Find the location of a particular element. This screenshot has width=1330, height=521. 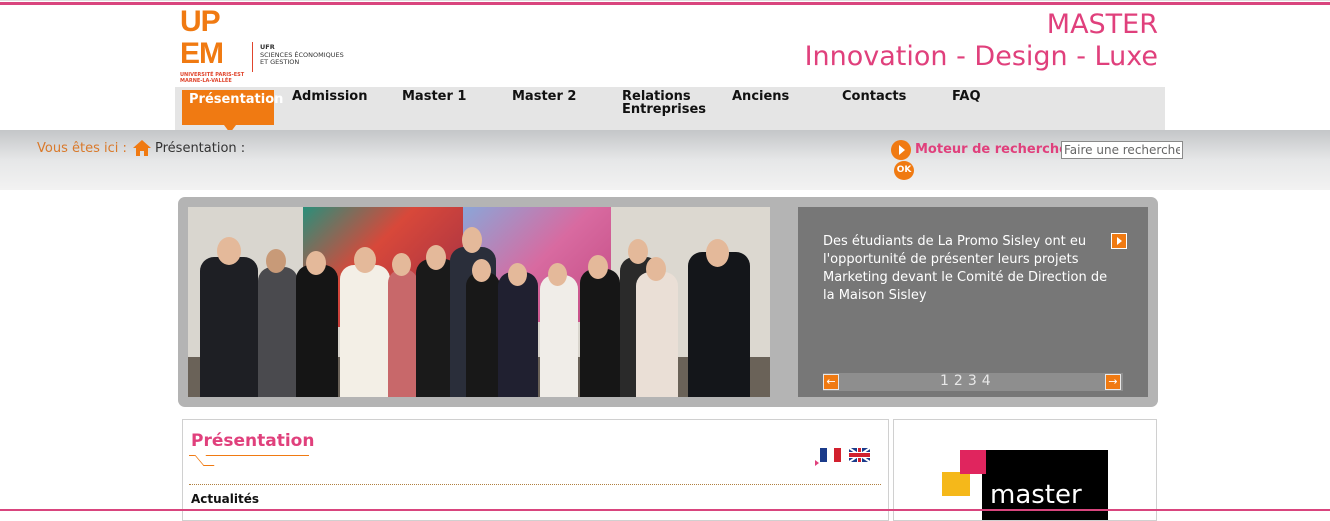

slider-next-button: → is located at coordinates (1113, 382).